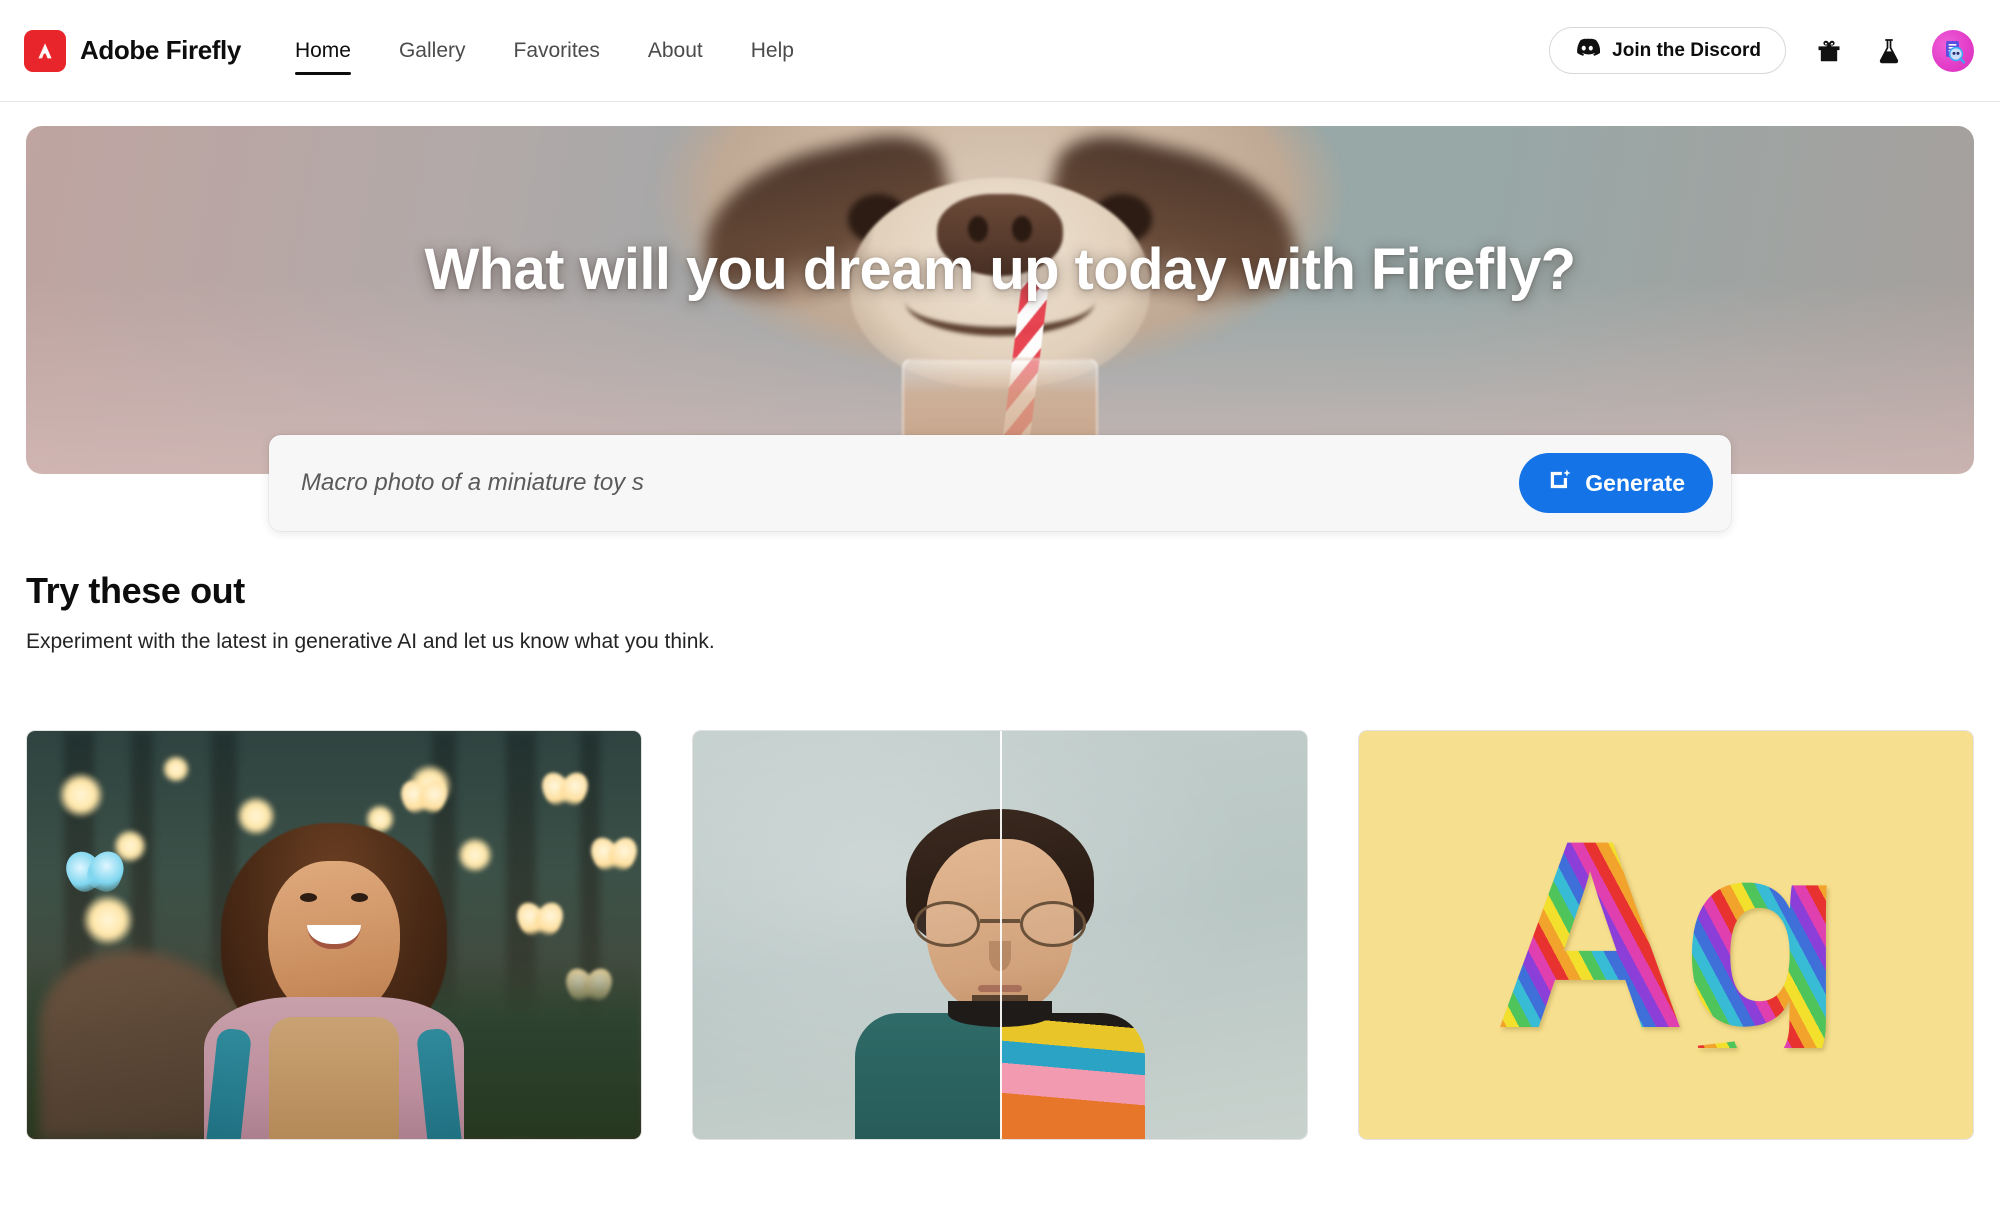 The width and height of the screenshot is (2000, 1214). What do you see at coordinates (1686, 50) in the screenshot?
I see `join-discord-label: Join the Discord` at bounding box center [1686, 50].